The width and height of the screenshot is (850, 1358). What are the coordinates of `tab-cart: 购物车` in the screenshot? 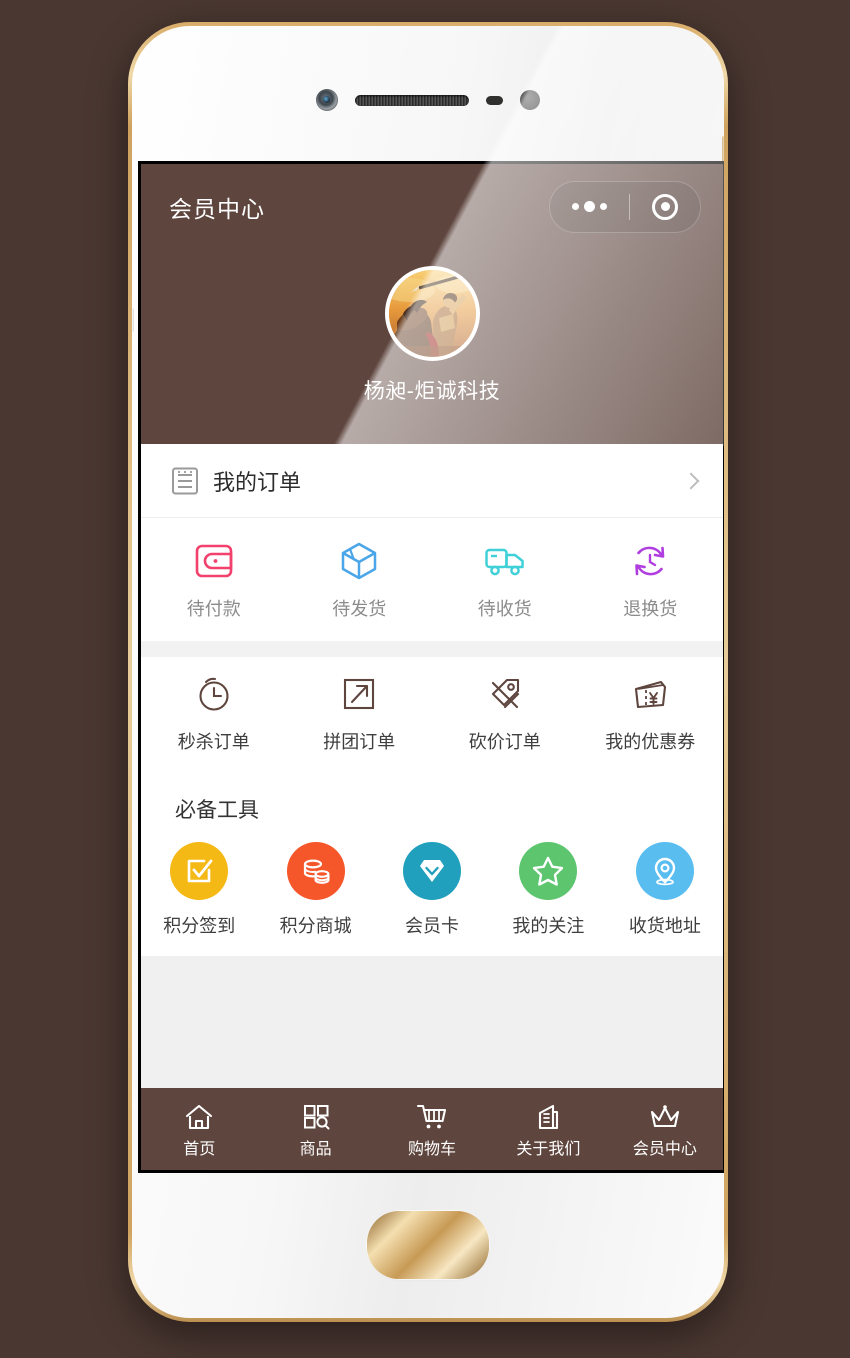 It's located at (432, 1129).